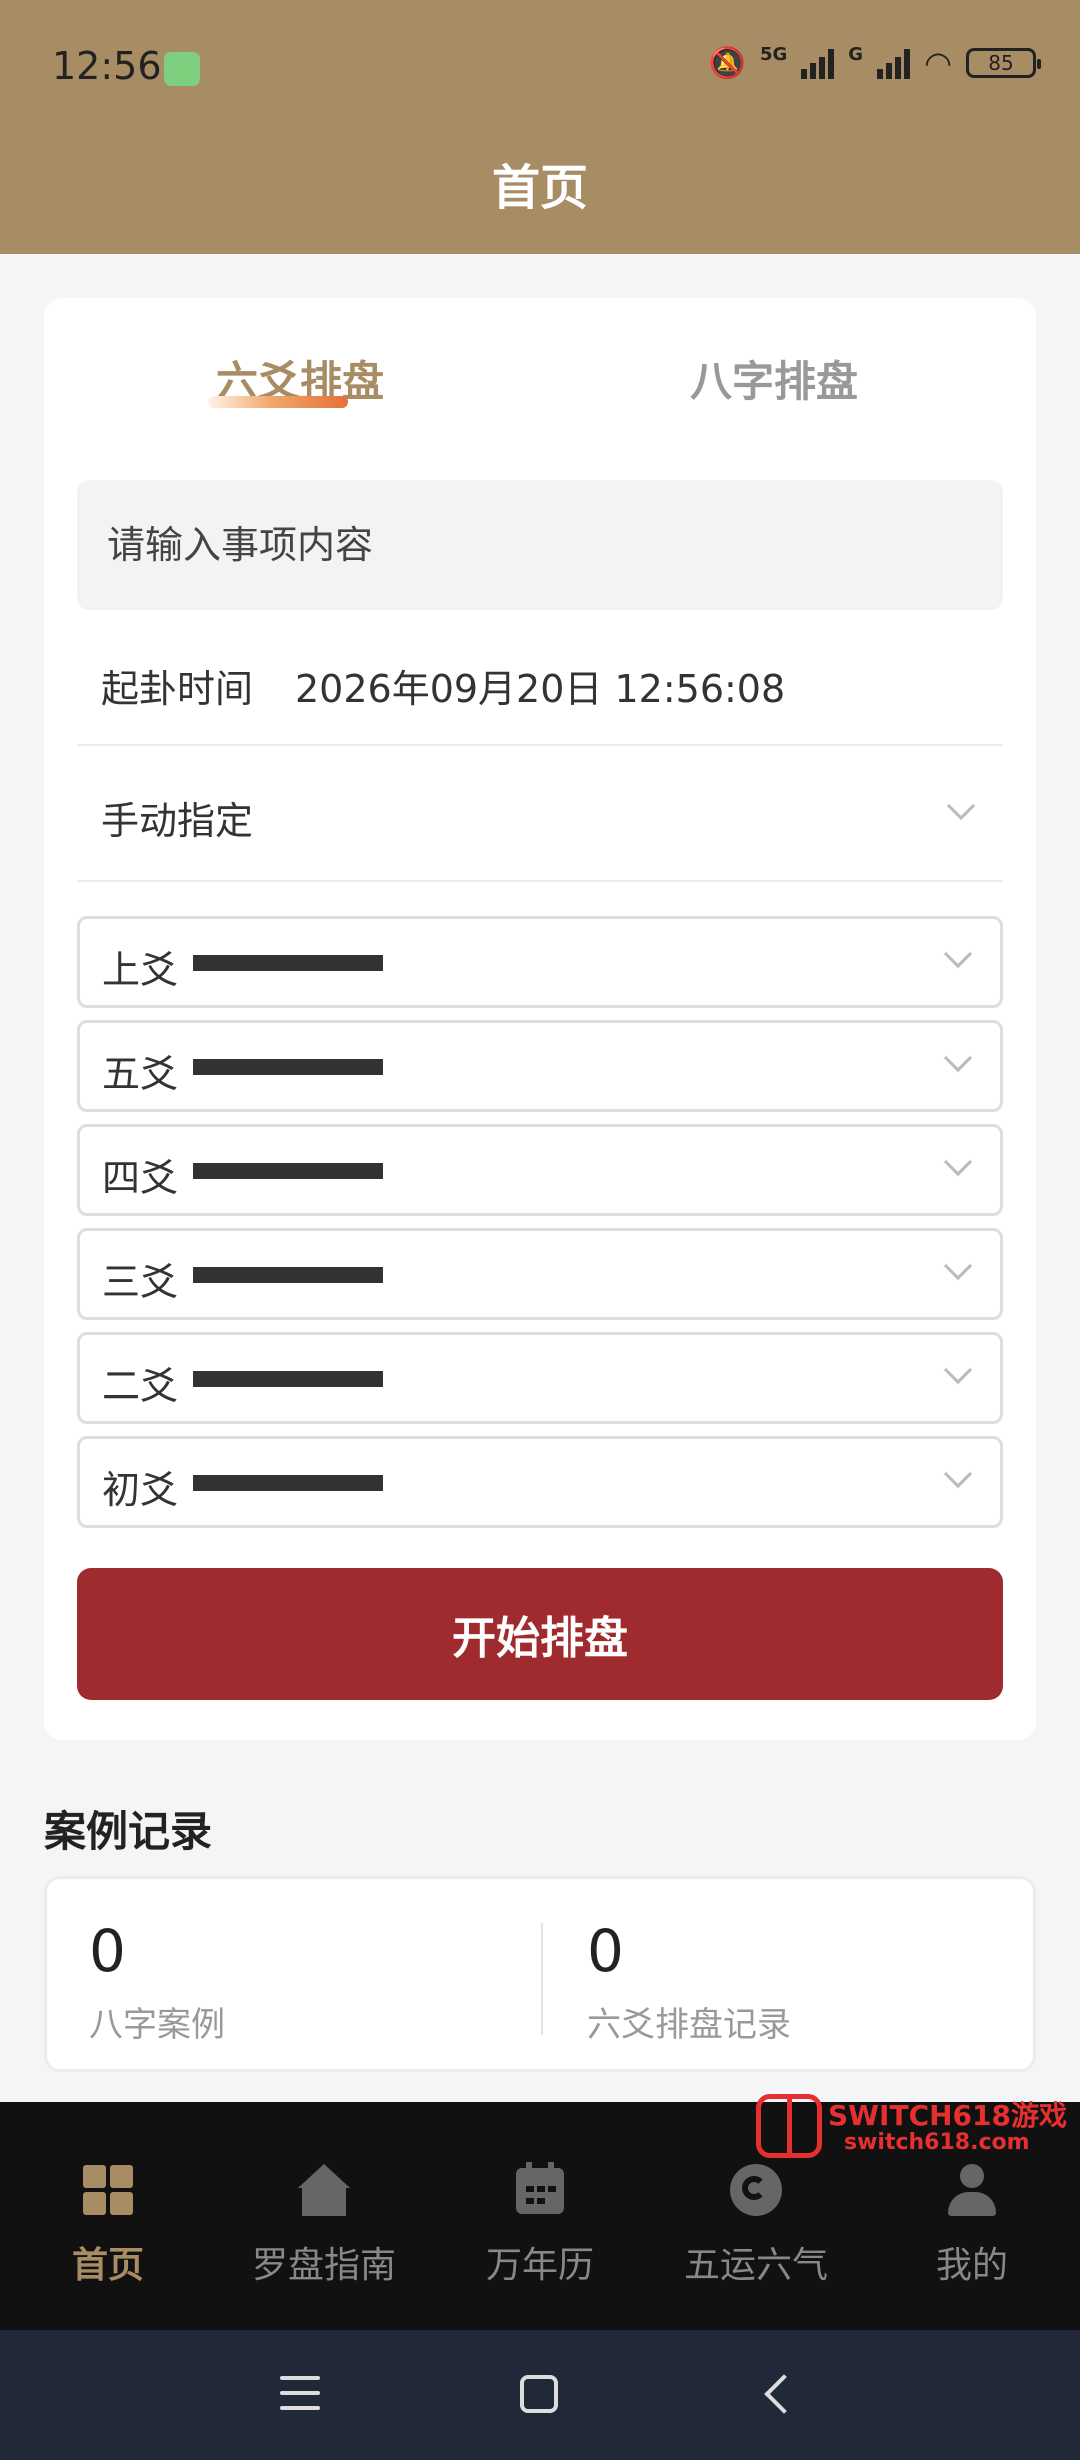 This screenshot has width=1080, height=2460. Describe the element at coordinates (540, 1274) in the screenshot. I see `yao-select-third: 三爻` at that location.